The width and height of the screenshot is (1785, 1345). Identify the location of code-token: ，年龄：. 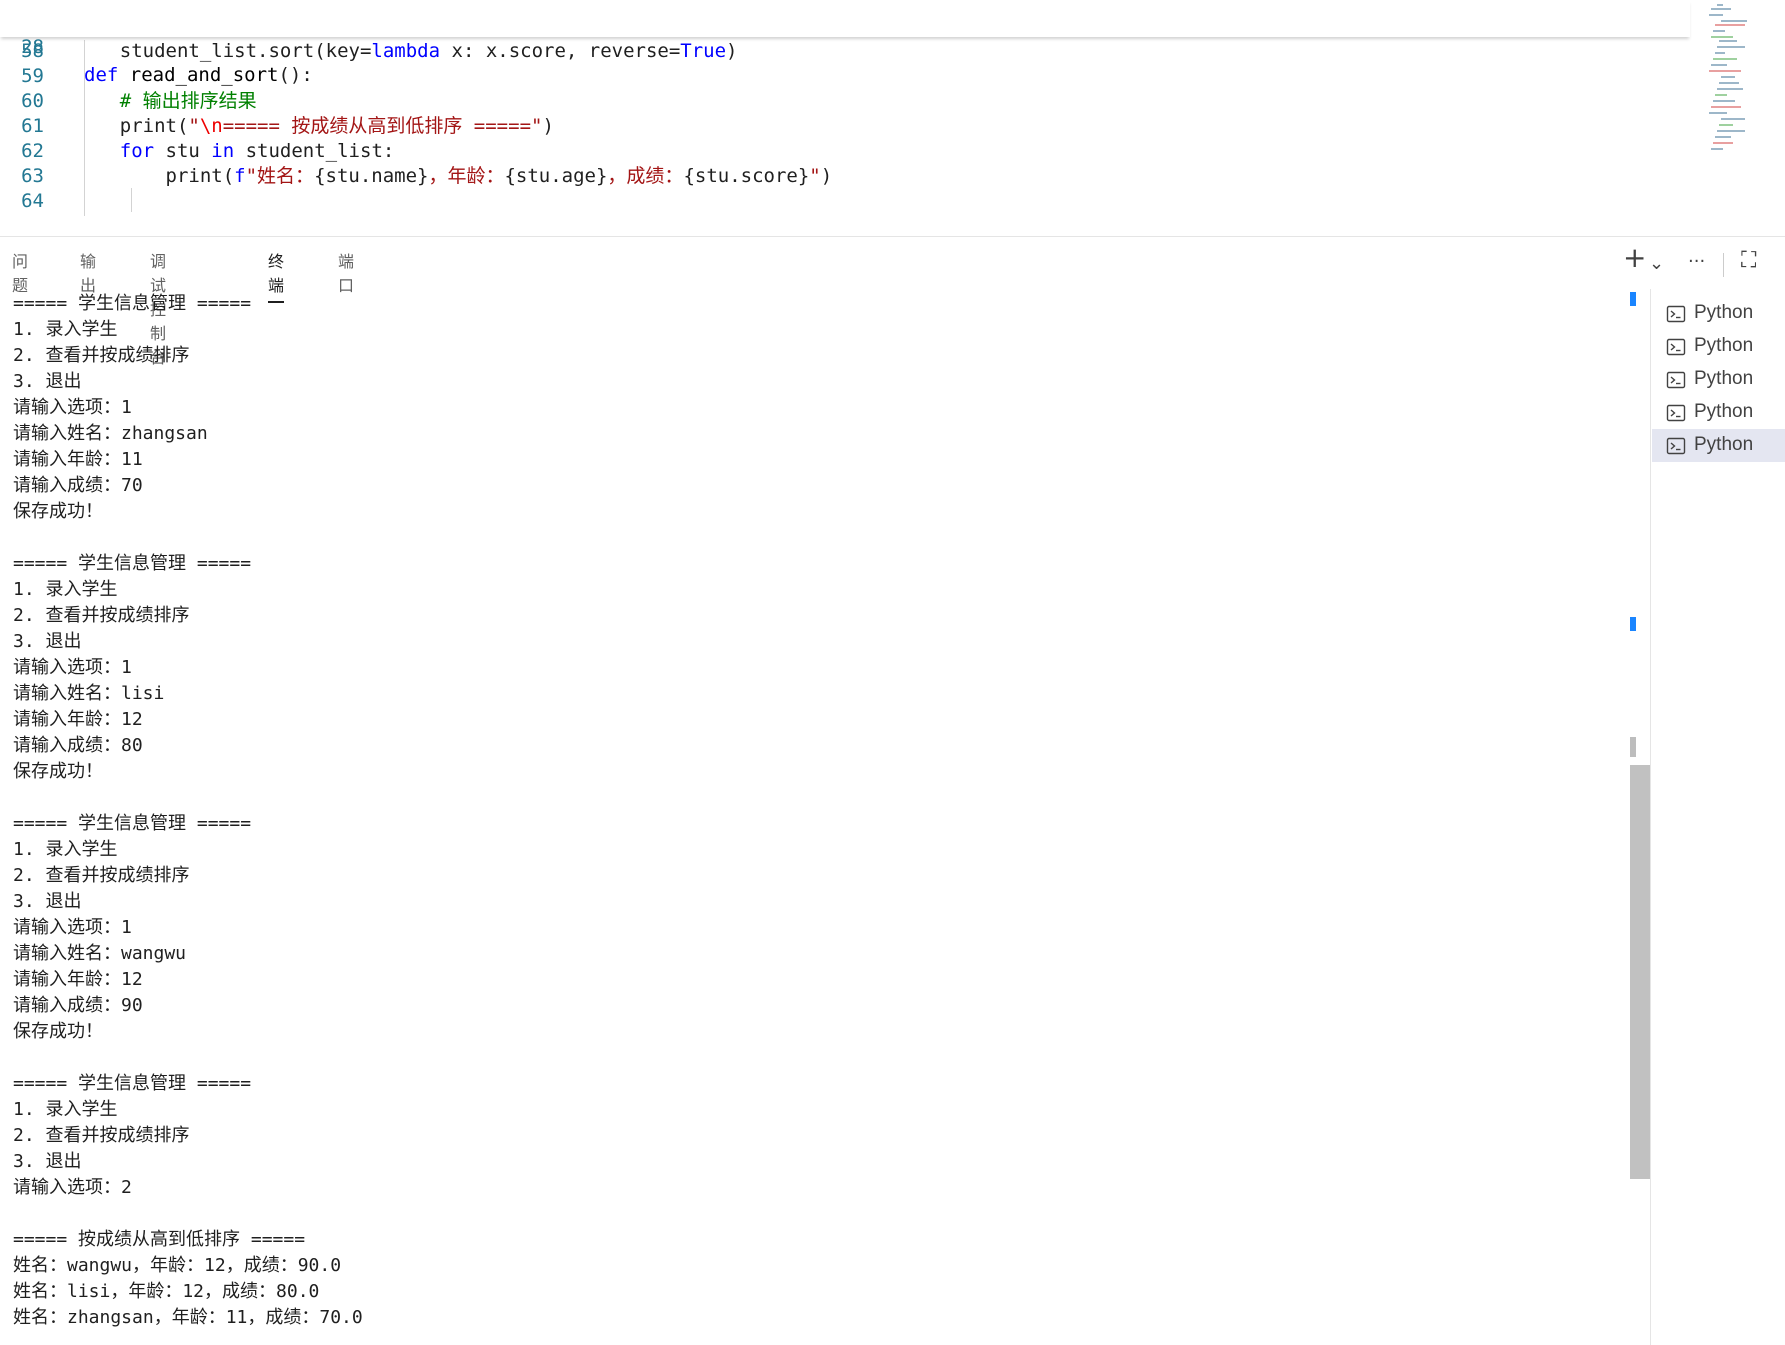
(466, 176).